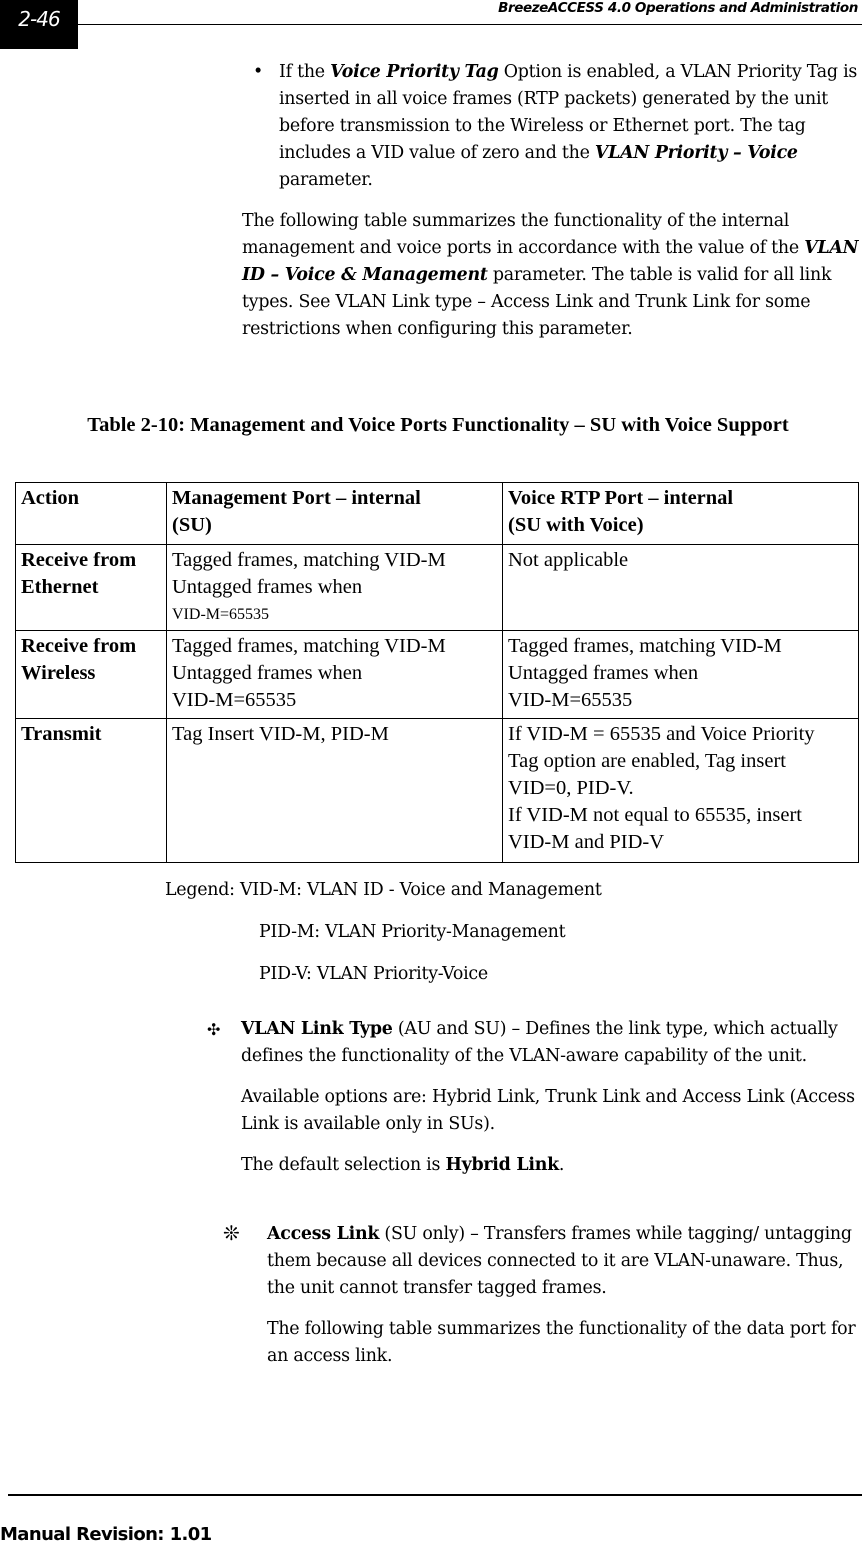 The height and width of the screenshot is (1547, 862). Describe the element at coordinates (571, 788) in the screenshot. I see `cell-line: VID=0, PID-V.` at that location.